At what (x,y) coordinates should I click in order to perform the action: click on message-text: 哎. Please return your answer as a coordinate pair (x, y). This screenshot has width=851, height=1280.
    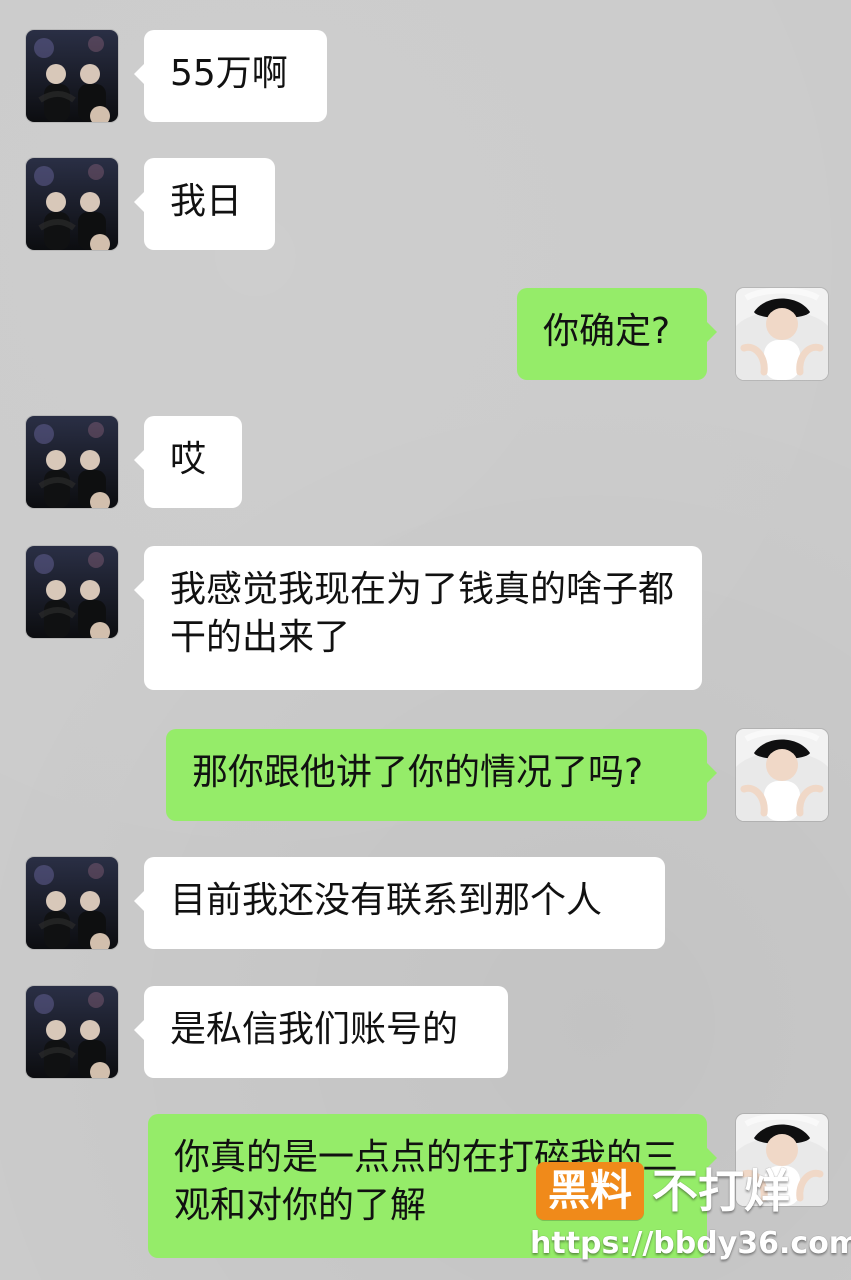
    Looking at the image, I should click on (188, 459).